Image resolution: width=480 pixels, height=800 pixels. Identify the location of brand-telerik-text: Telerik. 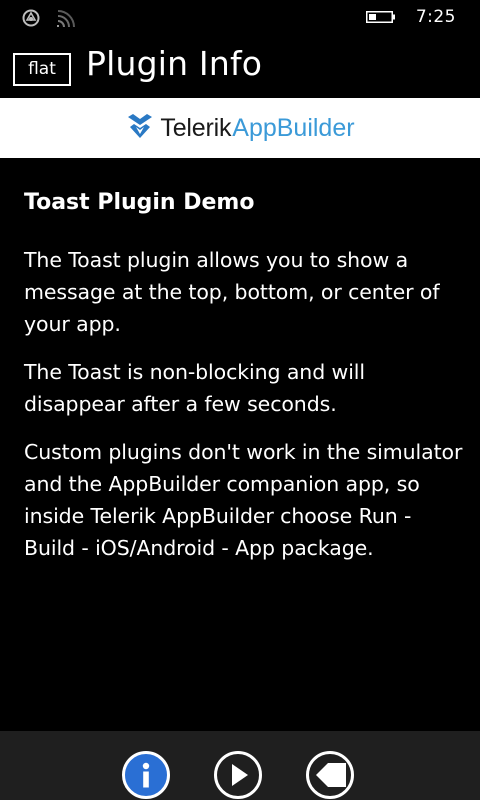
(196, 127).